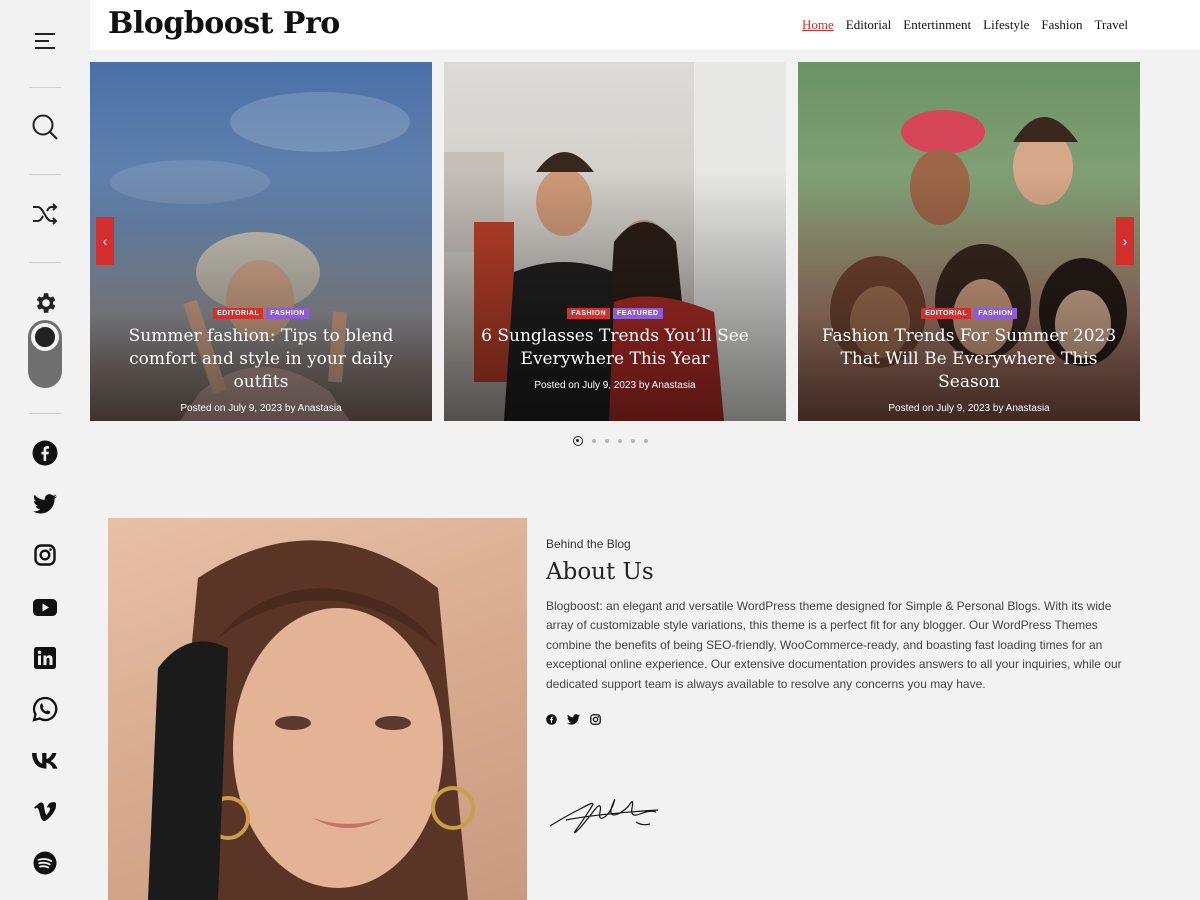 The image size is (1200, 900). What do you see at coordinates (45, 761) in the screenshot?
I see `vk-icon` at bounding box center [45, 761].